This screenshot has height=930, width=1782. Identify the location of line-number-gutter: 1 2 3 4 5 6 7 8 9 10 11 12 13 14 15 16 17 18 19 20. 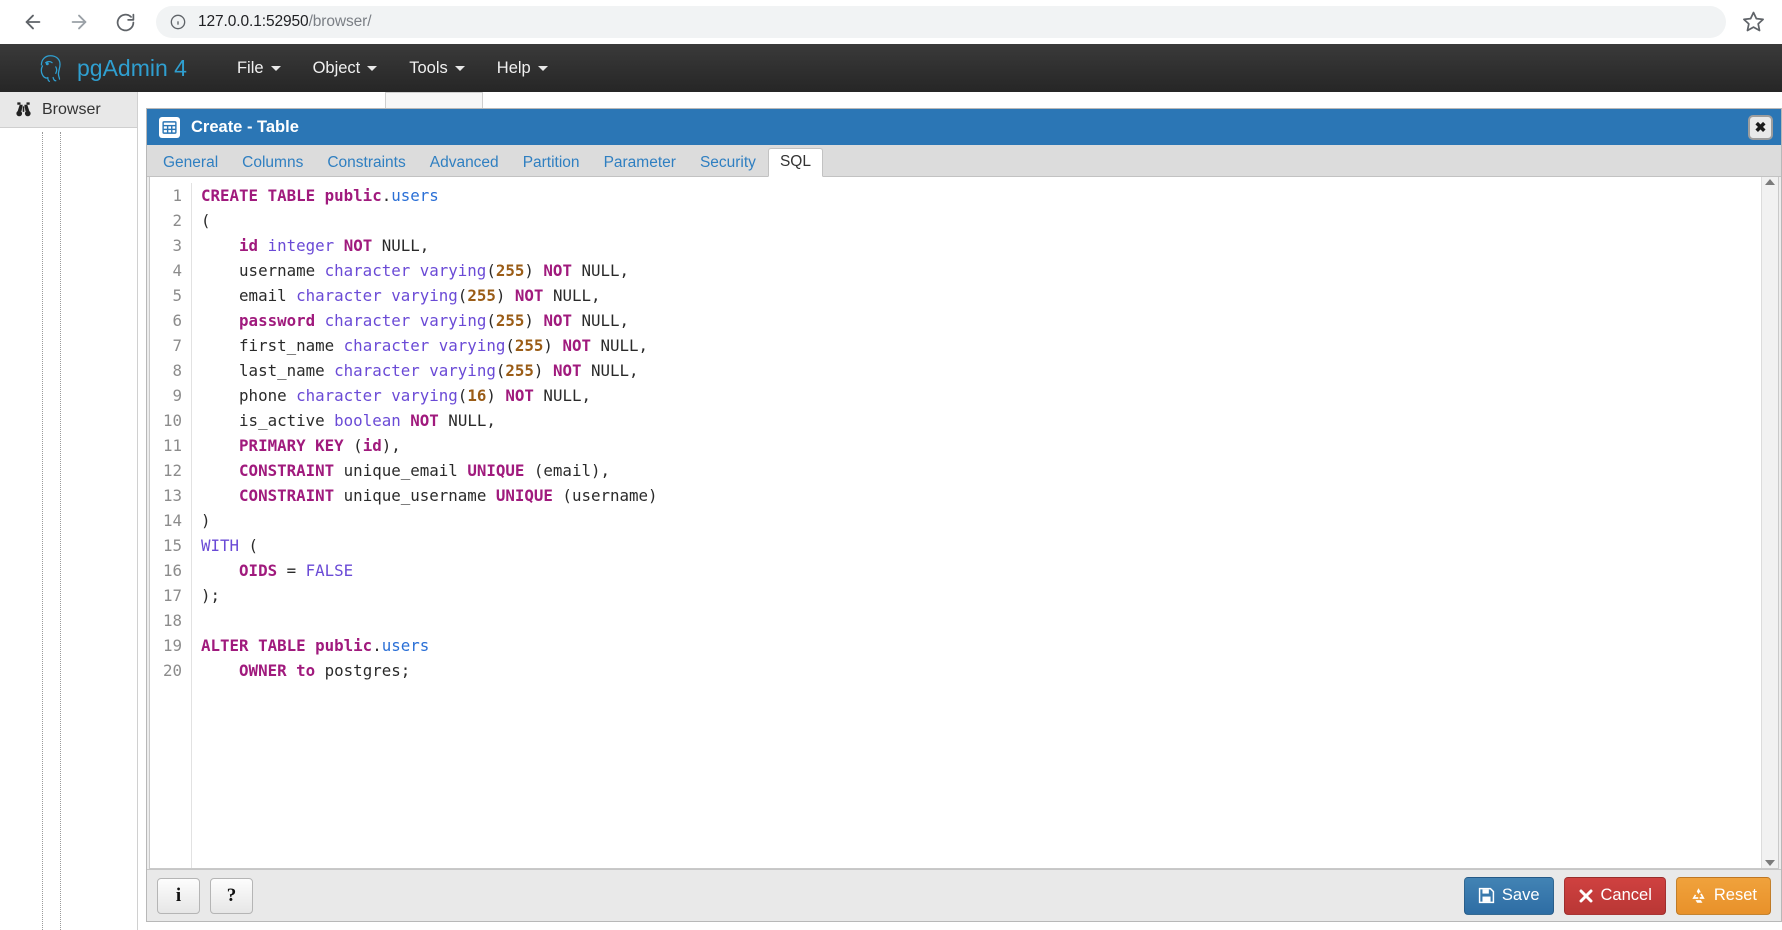
(171, 525).